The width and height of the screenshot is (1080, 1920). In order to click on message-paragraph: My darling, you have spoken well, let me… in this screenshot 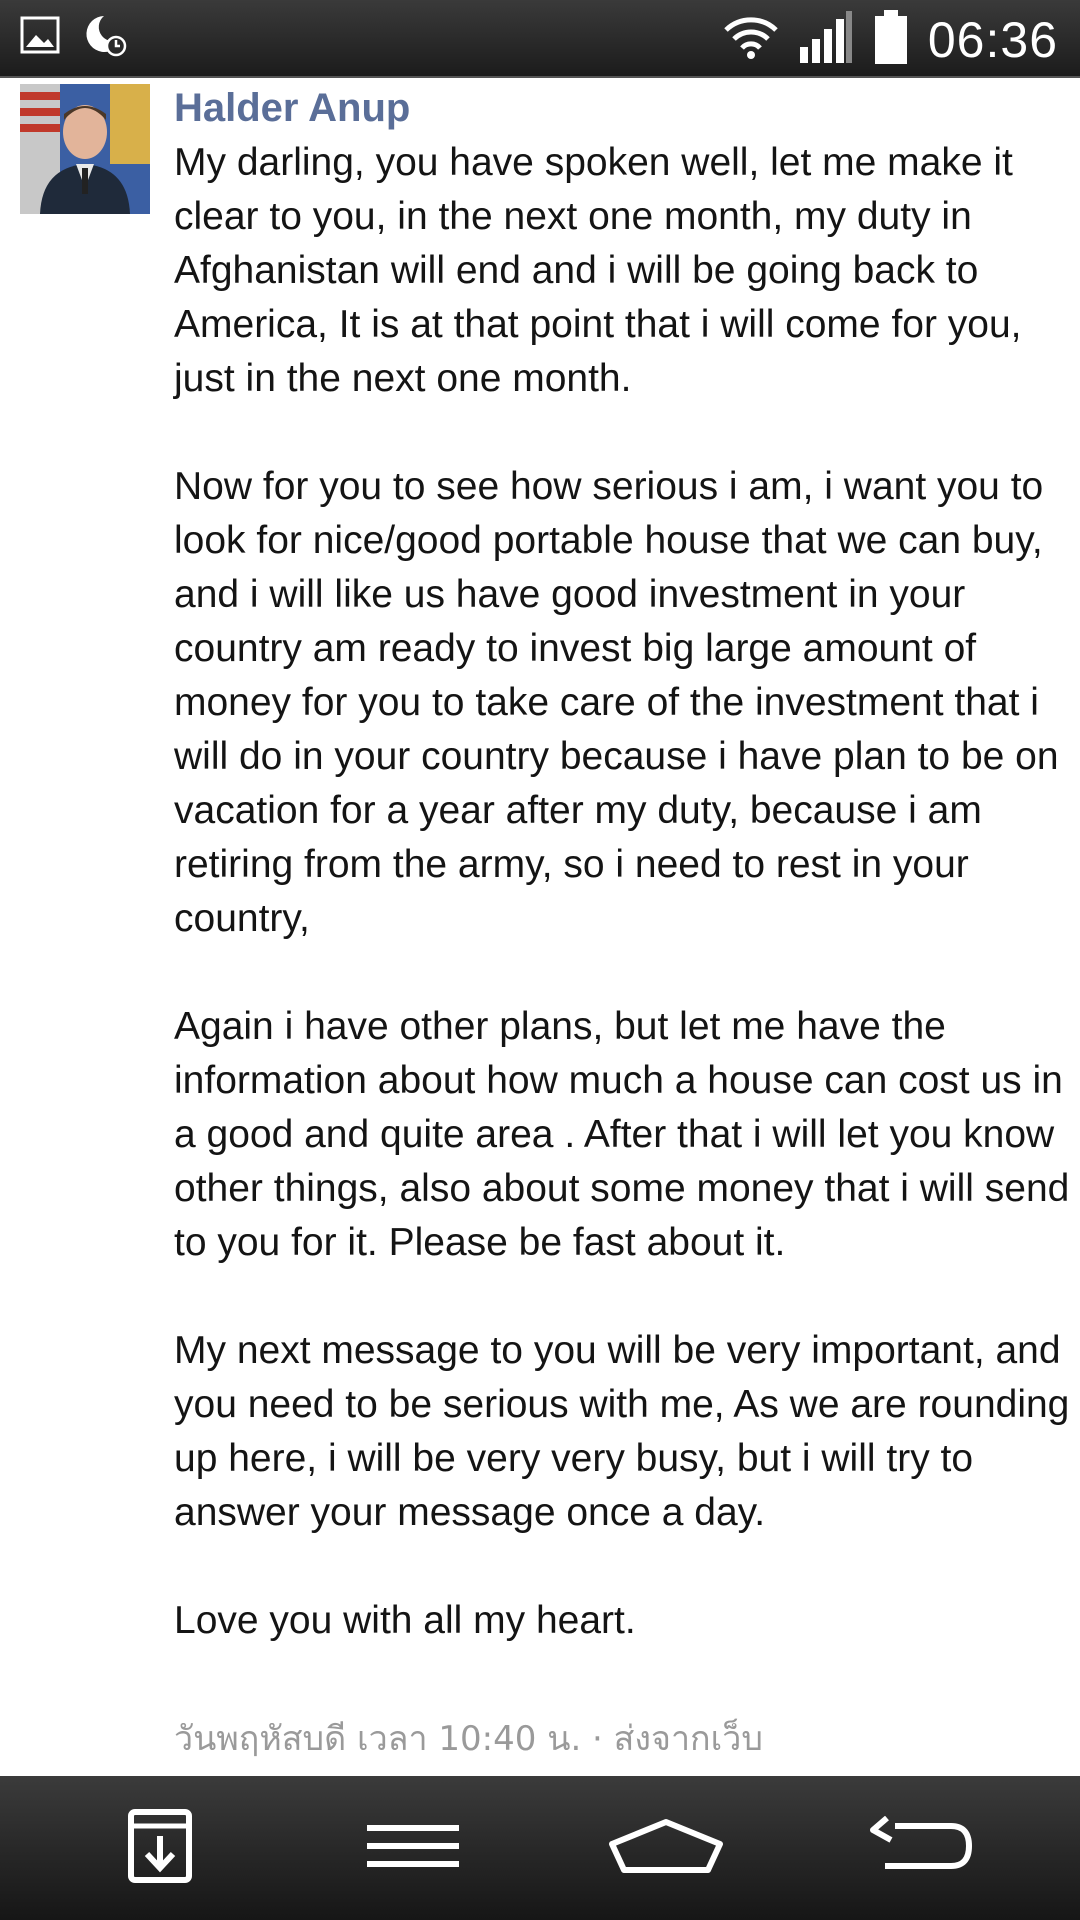, I will do `click(598, 270)`.